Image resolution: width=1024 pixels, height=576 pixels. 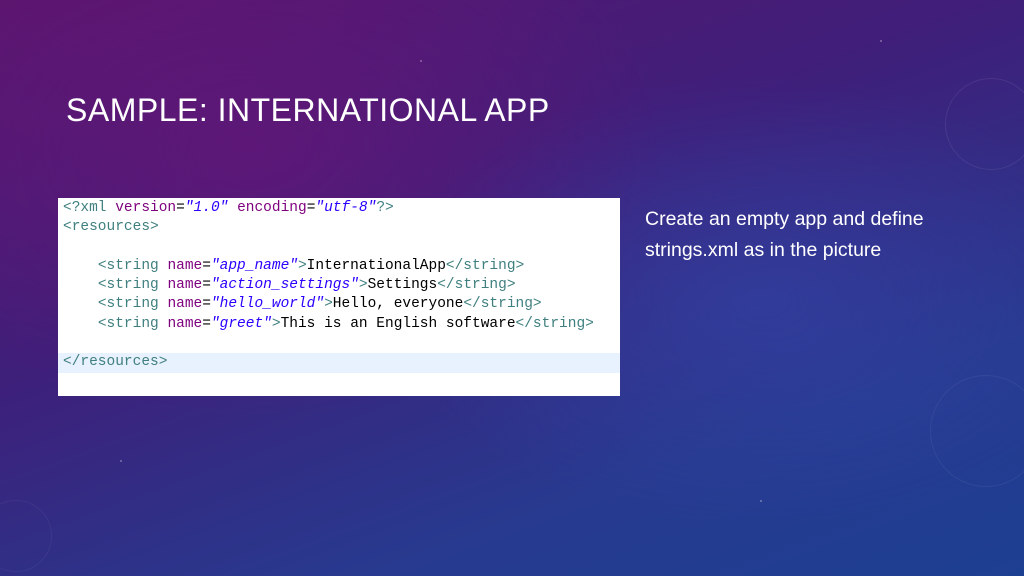 I want to click on string-name-value: "action_settings", so click(x=284, y=285).